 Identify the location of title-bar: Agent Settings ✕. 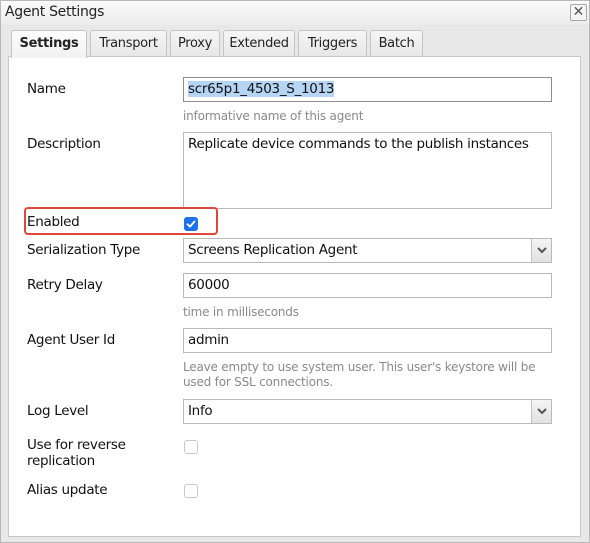
(295, 13).